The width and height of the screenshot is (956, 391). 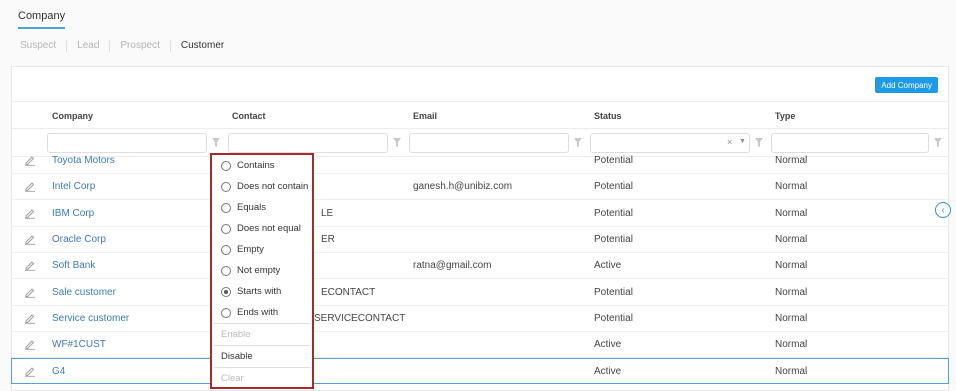 I want to click on table-row: G4 Active Normal, so click(x=480, y=371).